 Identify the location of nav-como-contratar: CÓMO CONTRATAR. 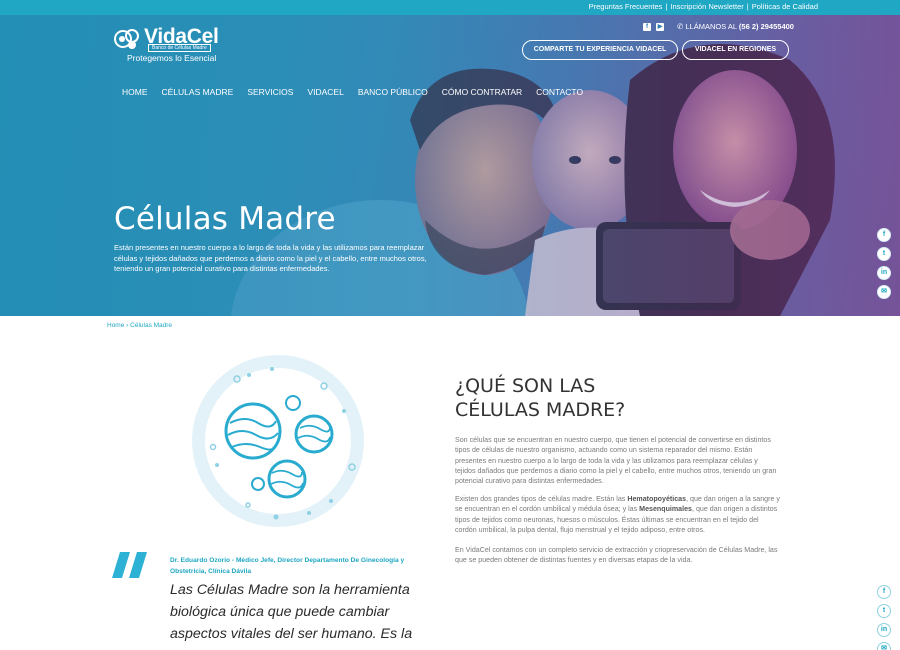
(482, 92).